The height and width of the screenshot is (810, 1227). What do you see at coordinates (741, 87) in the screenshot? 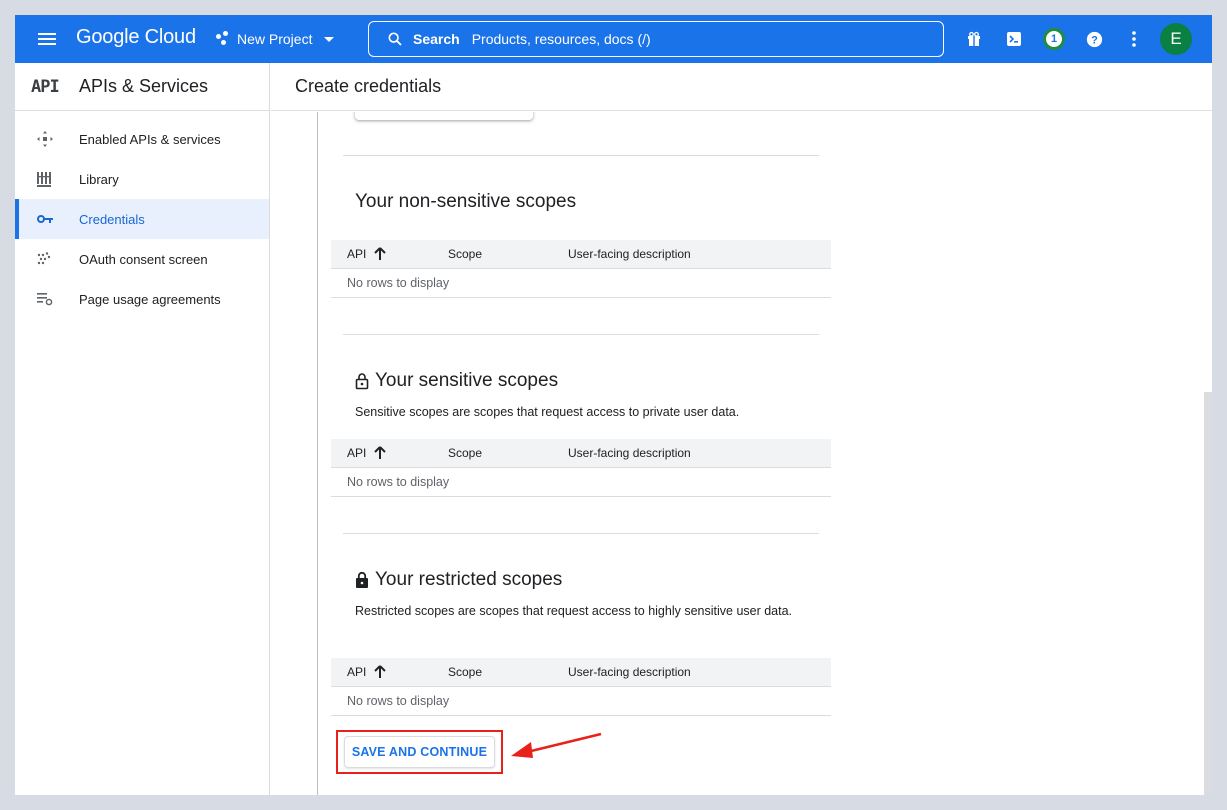
I see `page-title: Create credentials` at bounding box center [741, 87].